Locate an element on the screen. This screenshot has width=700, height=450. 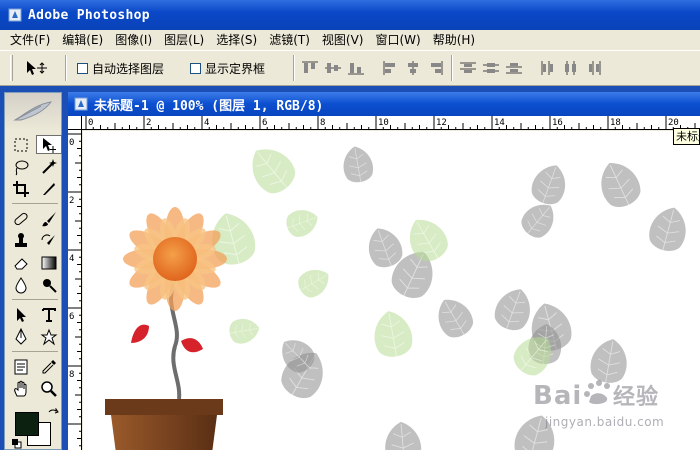
eraser-icon is located at coordinates (21, 263).